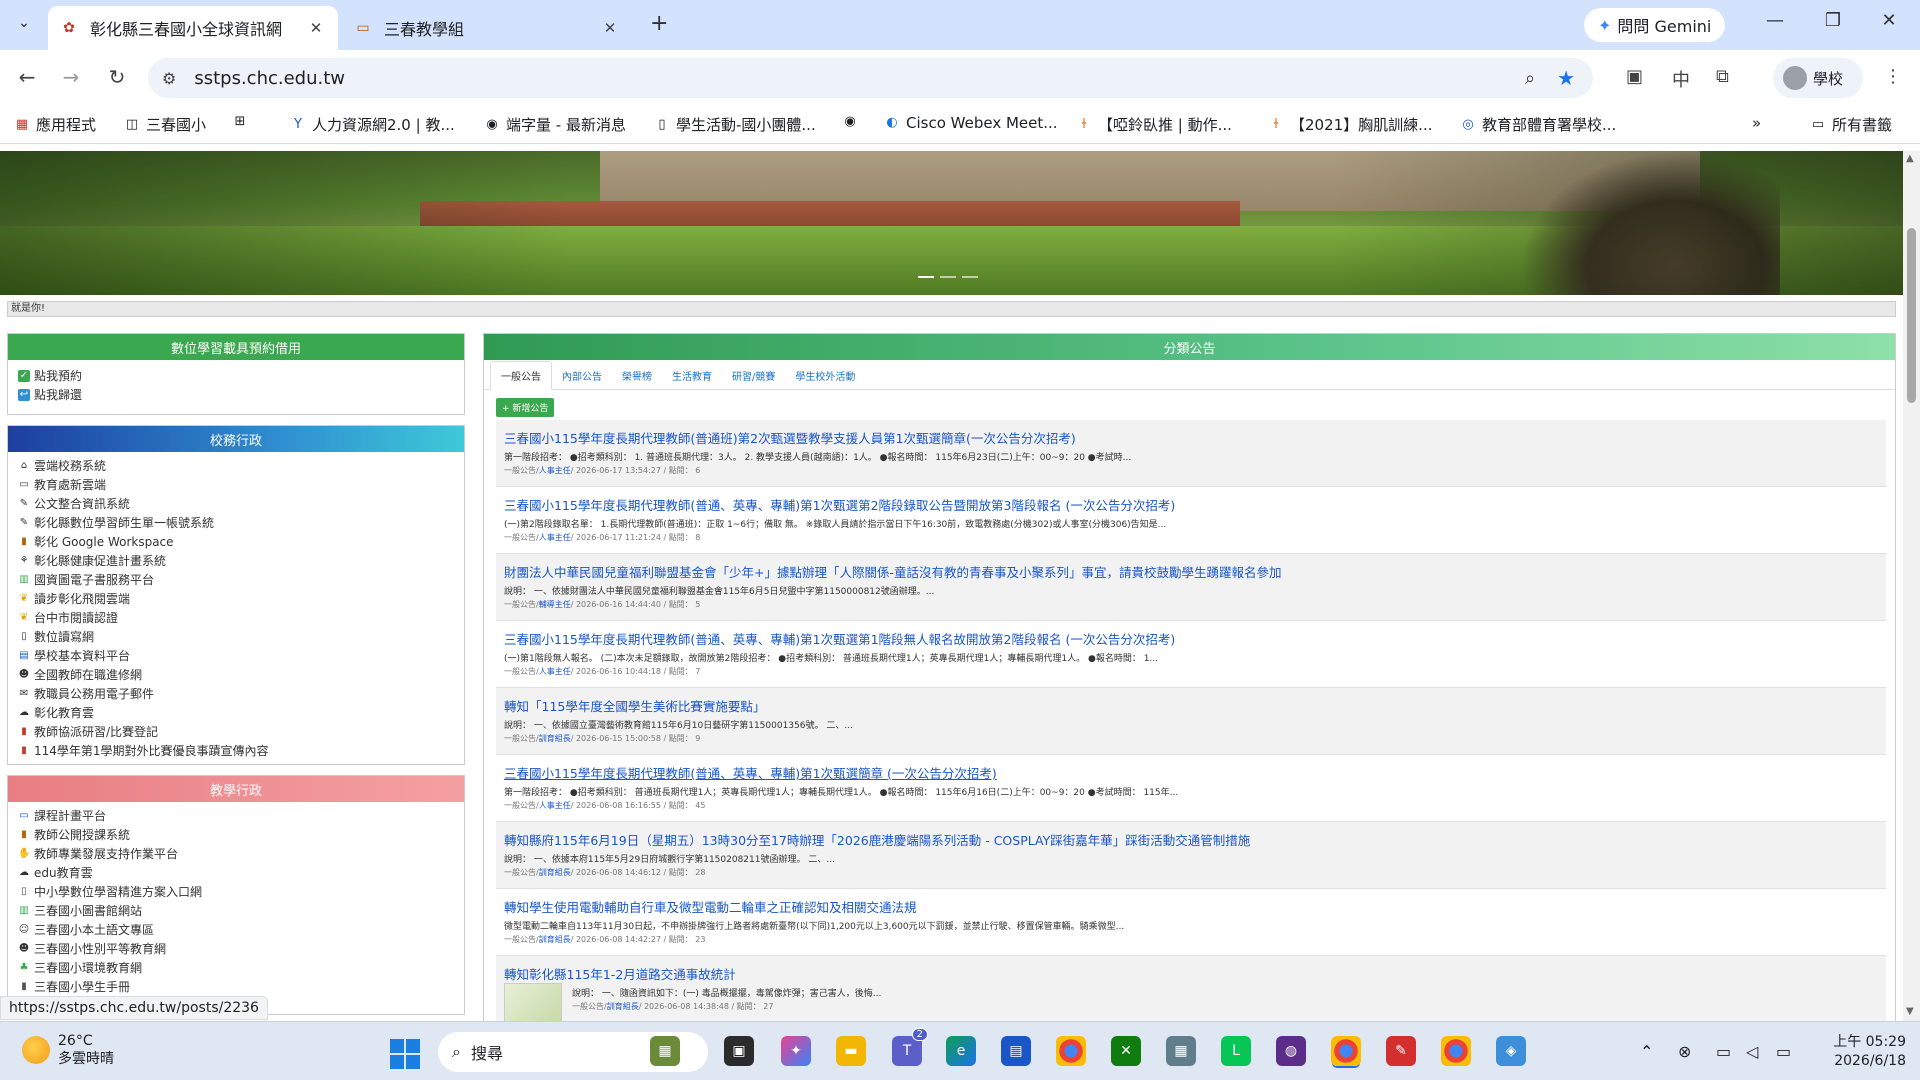  What do you see at coordinates (1236, 1051) in the screenshot?
I see `line-icon: L` at bounding box center [1236, 1051].